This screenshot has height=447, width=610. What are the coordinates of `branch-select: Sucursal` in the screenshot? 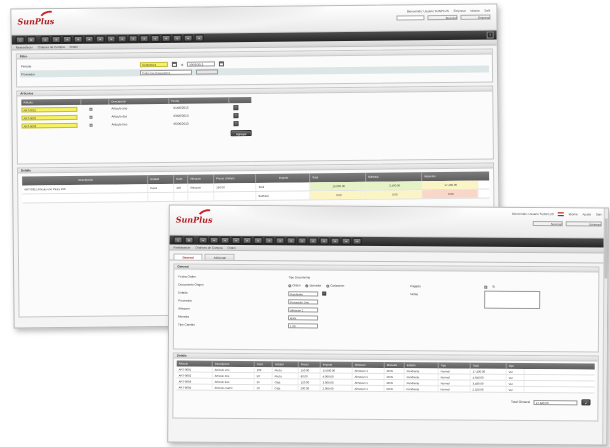 It's located at (442, 17).